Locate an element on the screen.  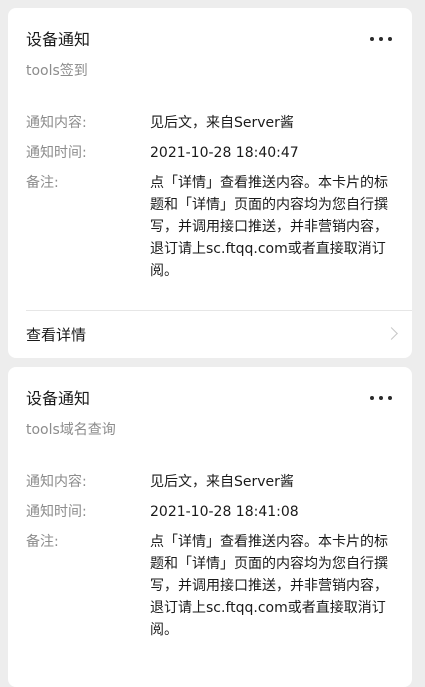
card-subtitle: tools域名查询 is located at coordinates (71, 430).